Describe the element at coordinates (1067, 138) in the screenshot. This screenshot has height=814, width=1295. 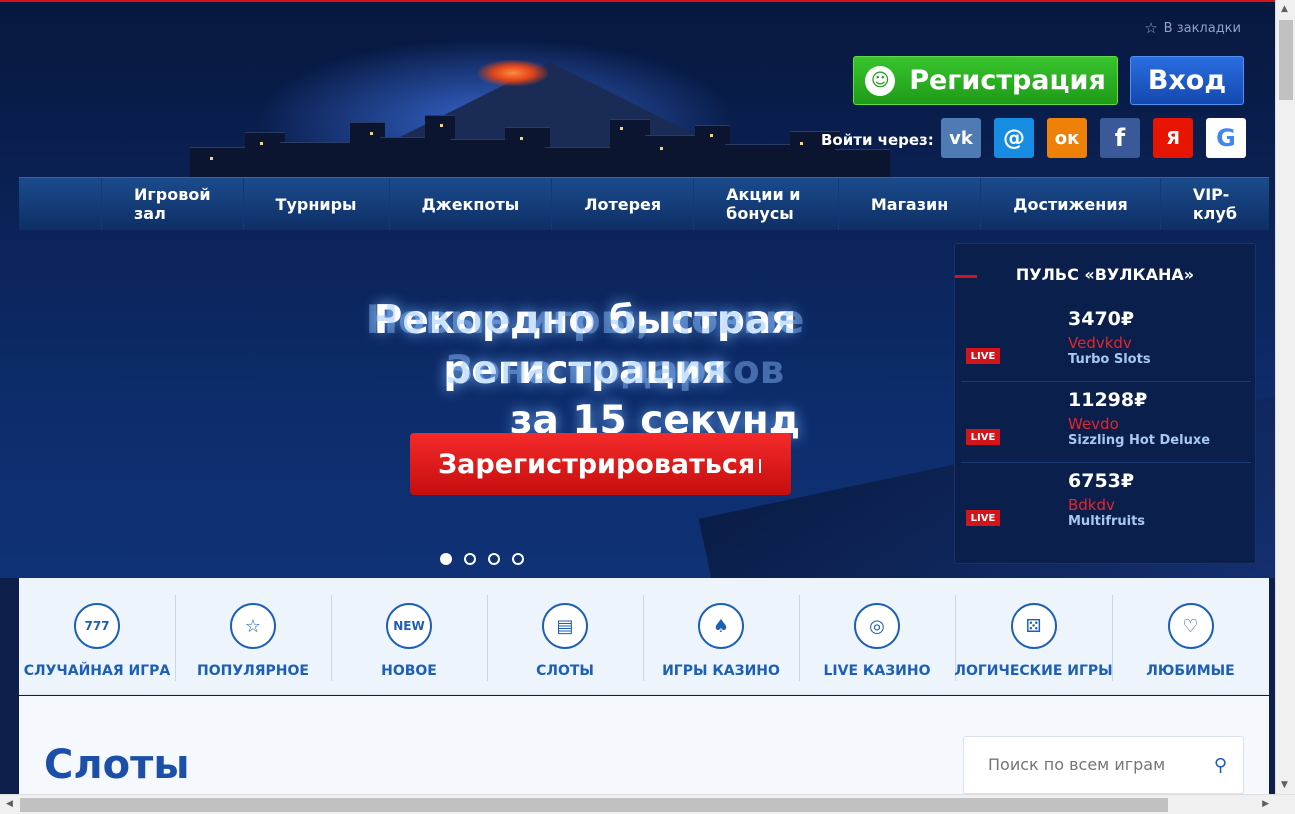
I see `odnoklassniki-icon: ок` at that location.